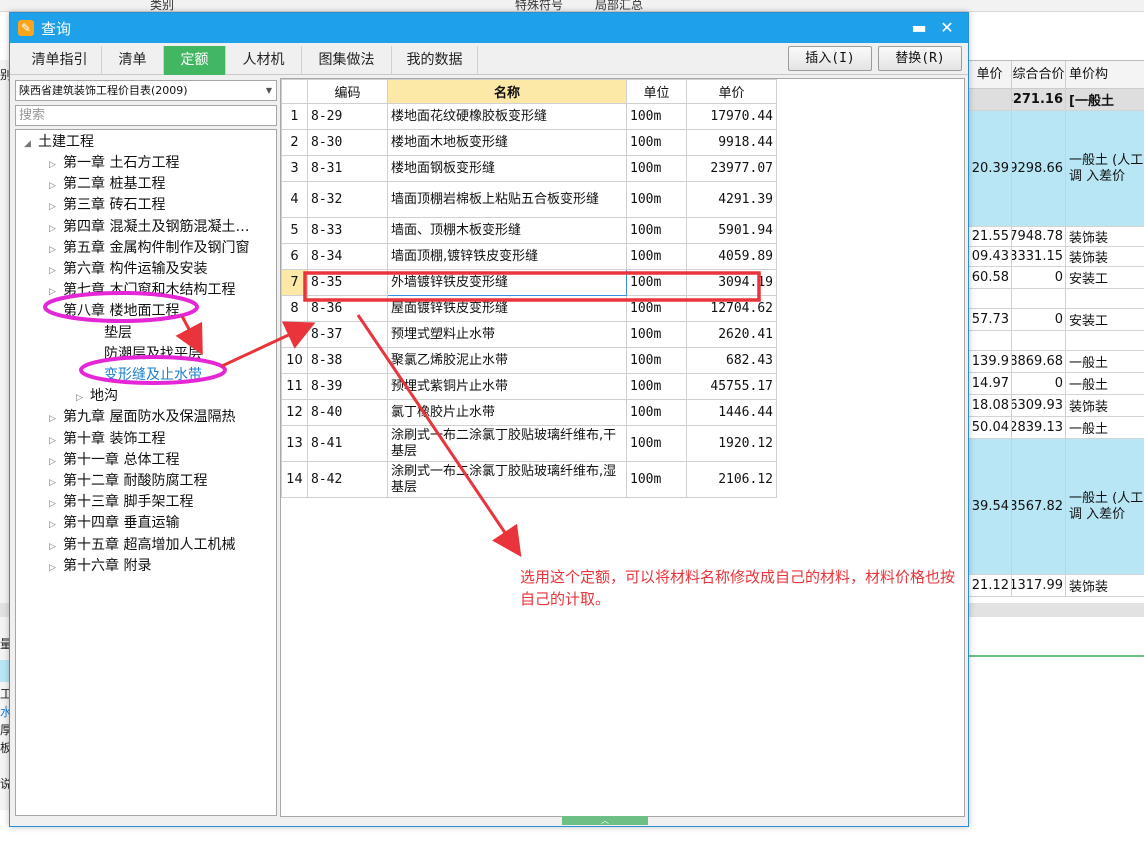 This screenshot has height=853, width=1144. Describe the element at coordinates (1056, 507) in the screenshot. I see `grid-row: 39.5423567.82一般土 (人工调 入差价` at that location.